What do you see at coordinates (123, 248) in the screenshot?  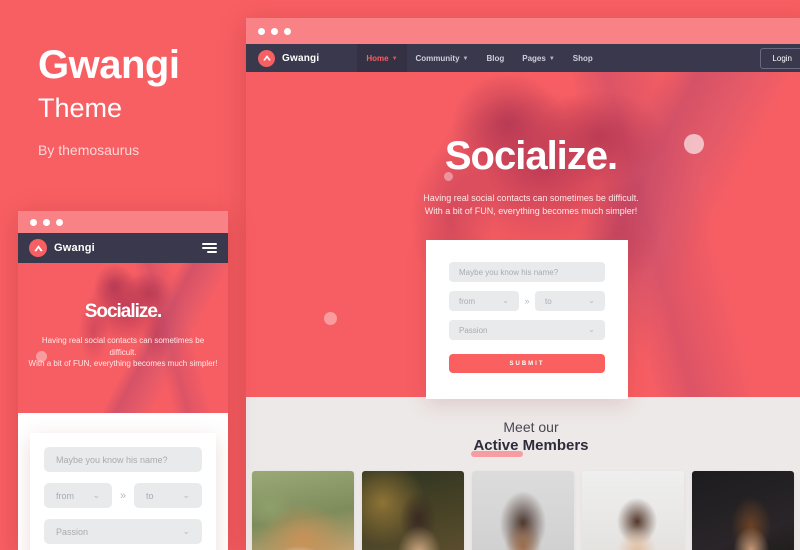 I see `site-navbar: Gwangi` at bounding box center [123, 248].